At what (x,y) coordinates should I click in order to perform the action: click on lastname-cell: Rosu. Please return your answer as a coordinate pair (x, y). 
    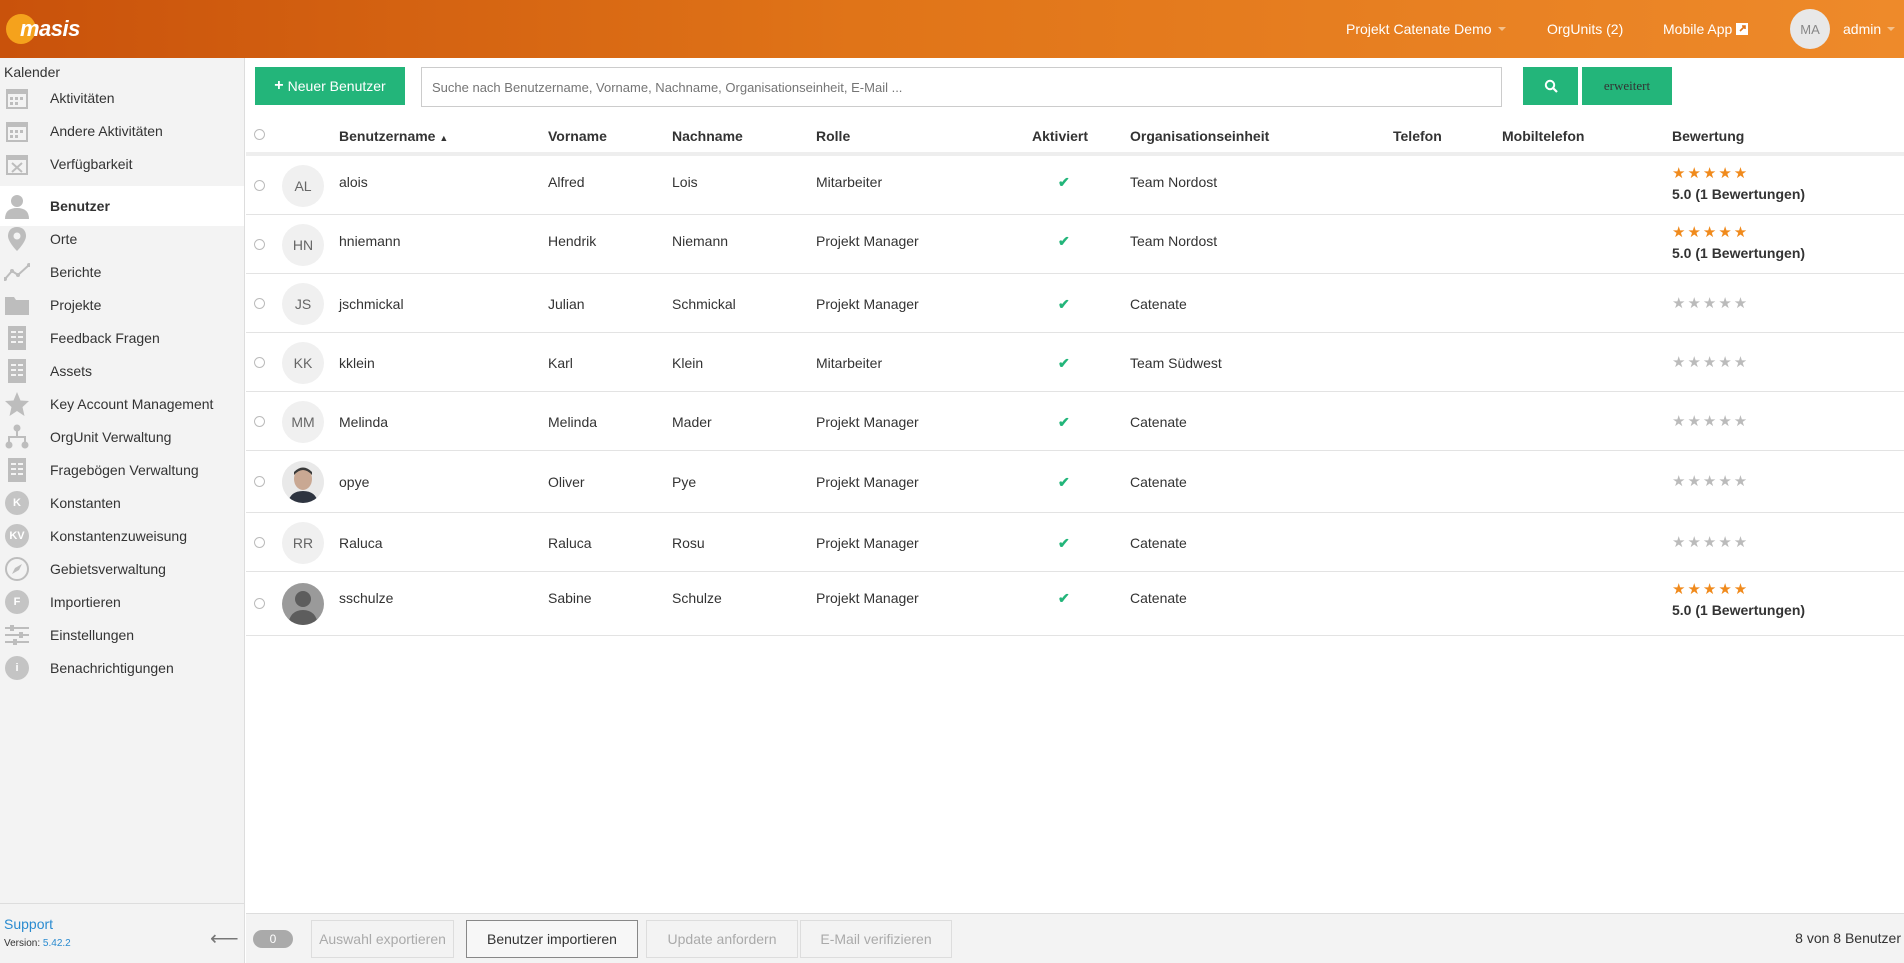
    Looking at the image, I should click on (688, 542).